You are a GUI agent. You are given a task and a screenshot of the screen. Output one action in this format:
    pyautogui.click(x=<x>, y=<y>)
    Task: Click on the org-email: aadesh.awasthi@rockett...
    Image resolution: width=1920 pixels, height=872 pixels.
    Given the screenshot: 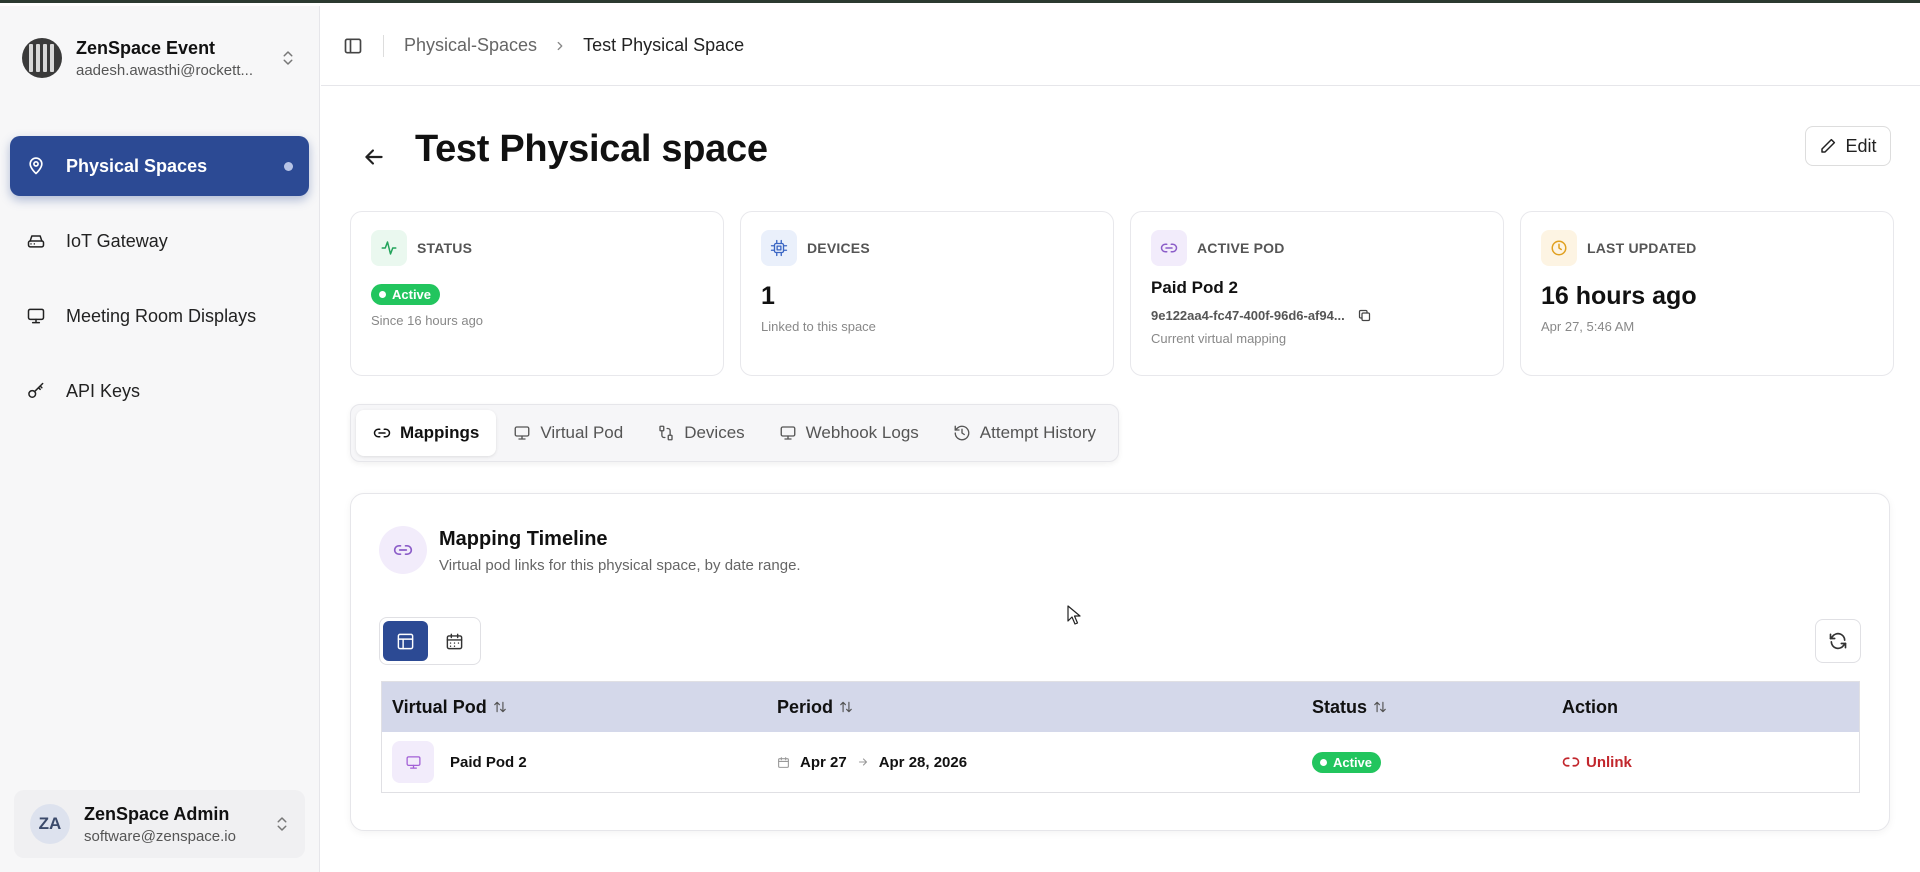 What is the action you would take?
    pyautogui.click(x=164, y=70)
    